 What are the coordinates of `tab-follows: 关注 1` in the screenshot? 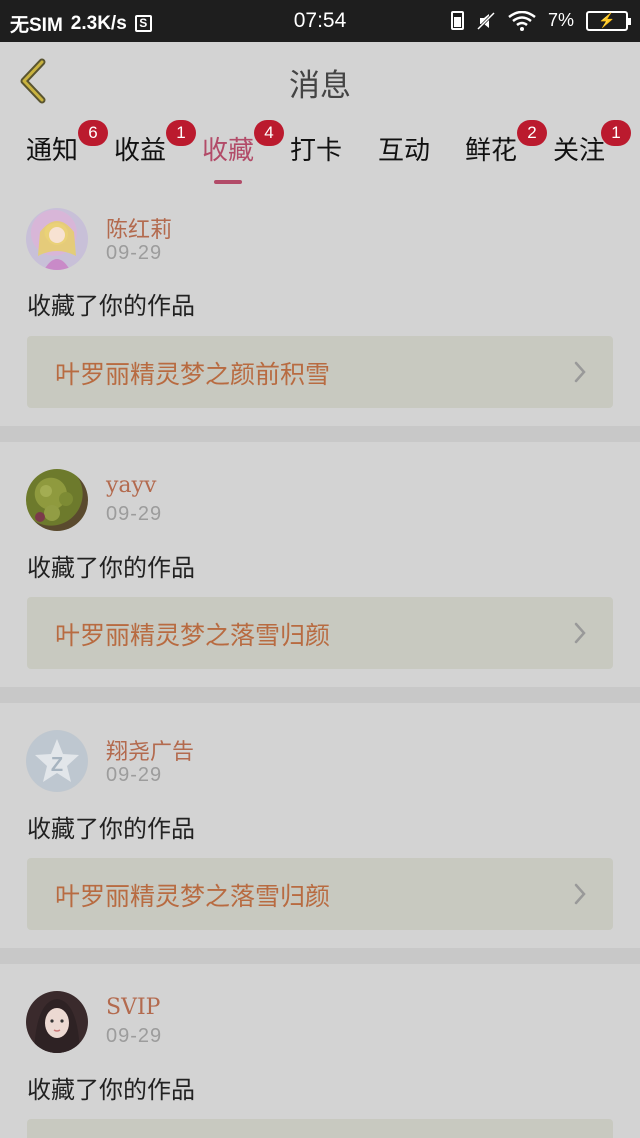 It's located at (592, 143).